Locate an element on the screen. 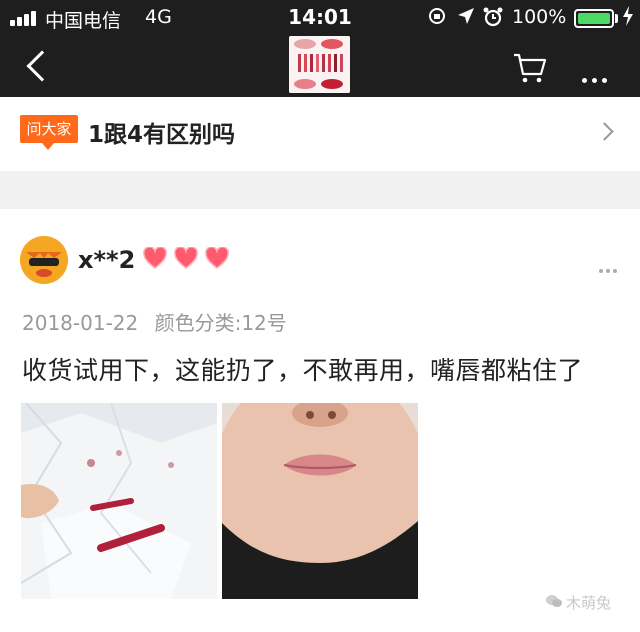  location-icon is located at coordinates (466, 18).